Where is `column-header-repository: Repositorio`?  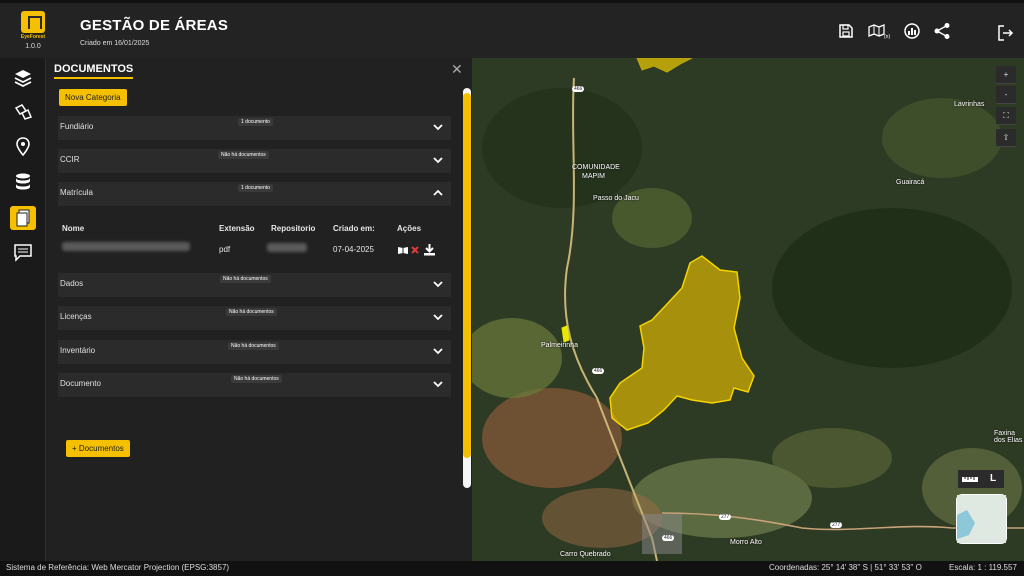 column-header-repository: Repositorio is located at coordinates (293, 228).